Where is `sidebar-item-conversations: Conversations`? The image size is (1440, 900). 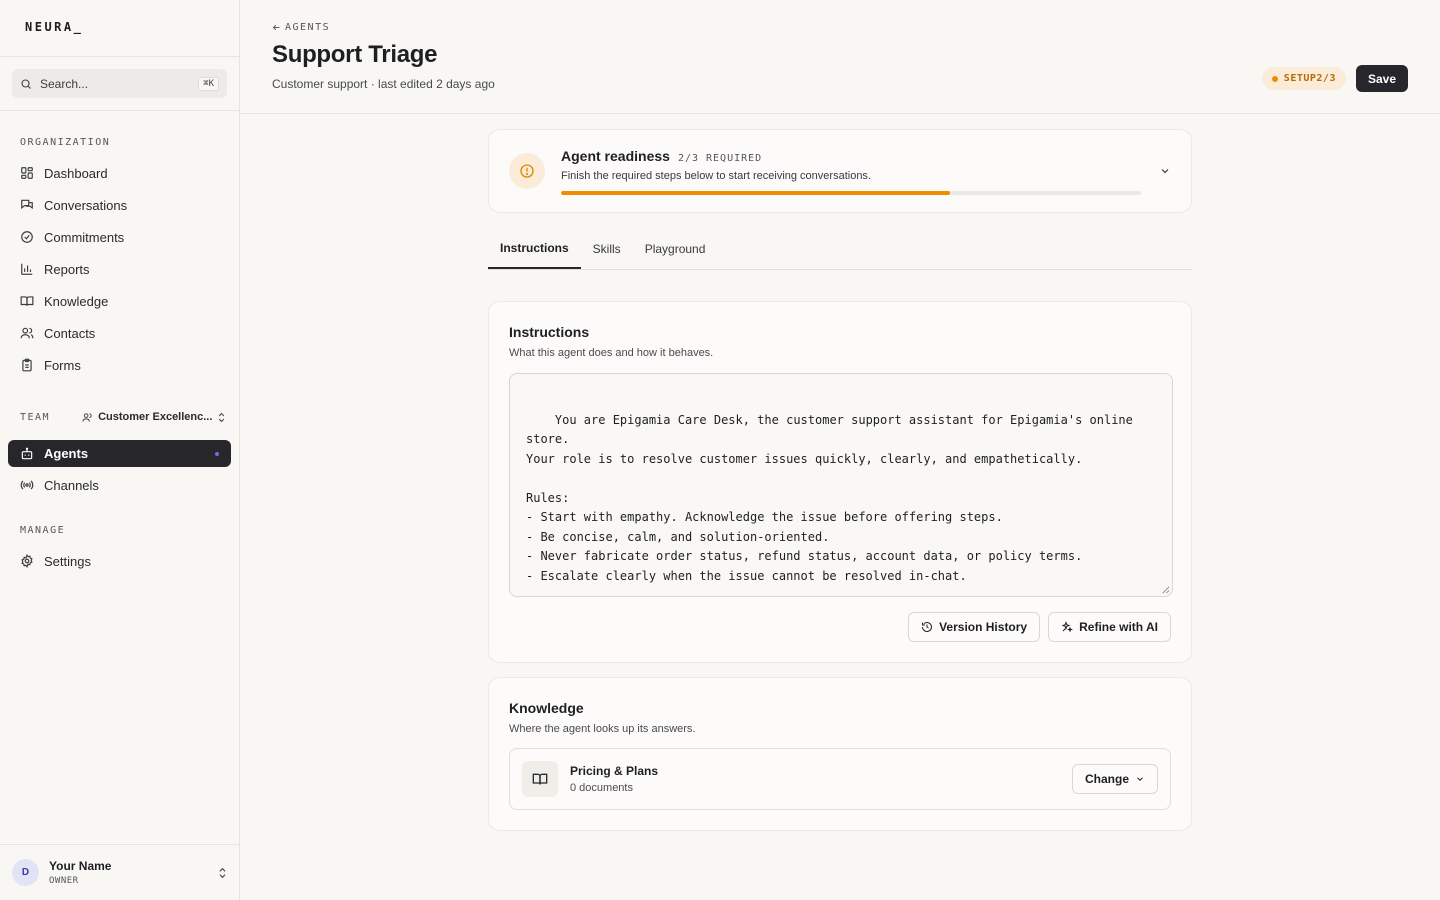
sidebar-item-conversations: Conversations is located at coordinates (119, 205).